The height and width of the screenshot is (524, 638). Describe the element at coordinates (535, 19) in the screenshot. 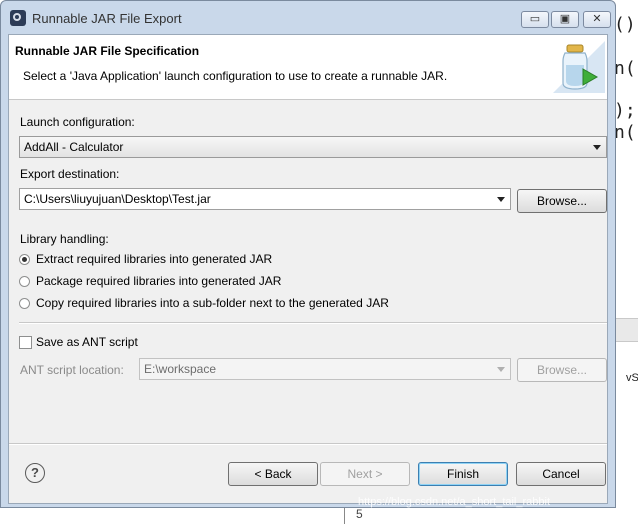

I see `minimize-button: ▭` at that location.